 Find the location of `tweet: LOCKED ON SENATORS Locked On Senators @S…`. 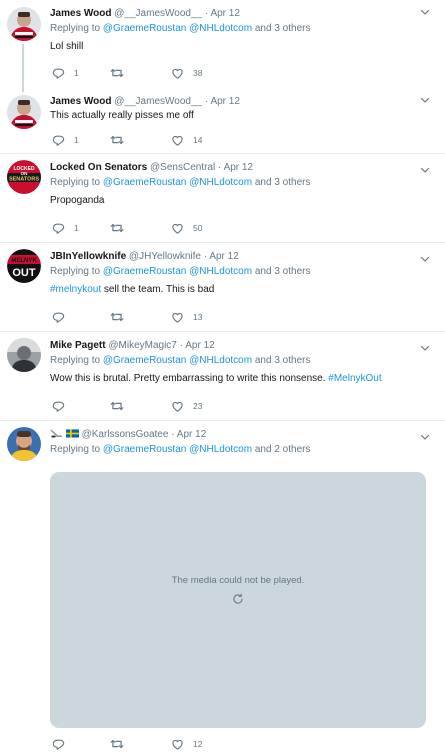

tweet: LOCKED ON SENATORS Locked On Senators @S… is located at coordinates (222, 198).